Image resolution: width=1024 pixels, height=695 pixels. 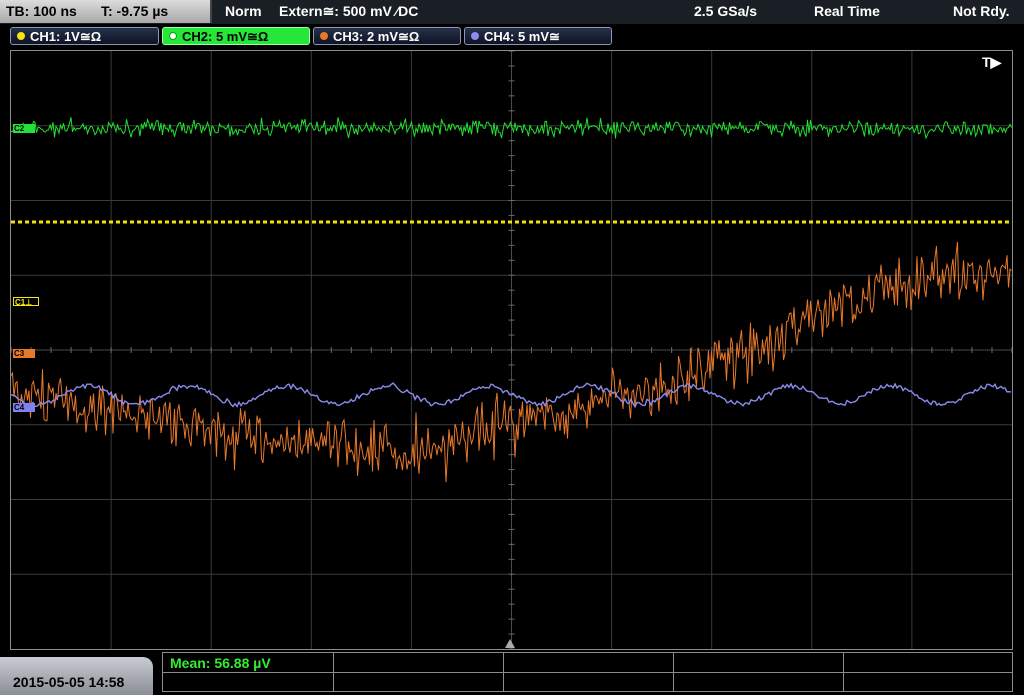 What do you see at coordinates (66, 36) in the screenshot?
I see `ch1-label: CH1: 1V≅Ω` at bounding box center [66, 36].